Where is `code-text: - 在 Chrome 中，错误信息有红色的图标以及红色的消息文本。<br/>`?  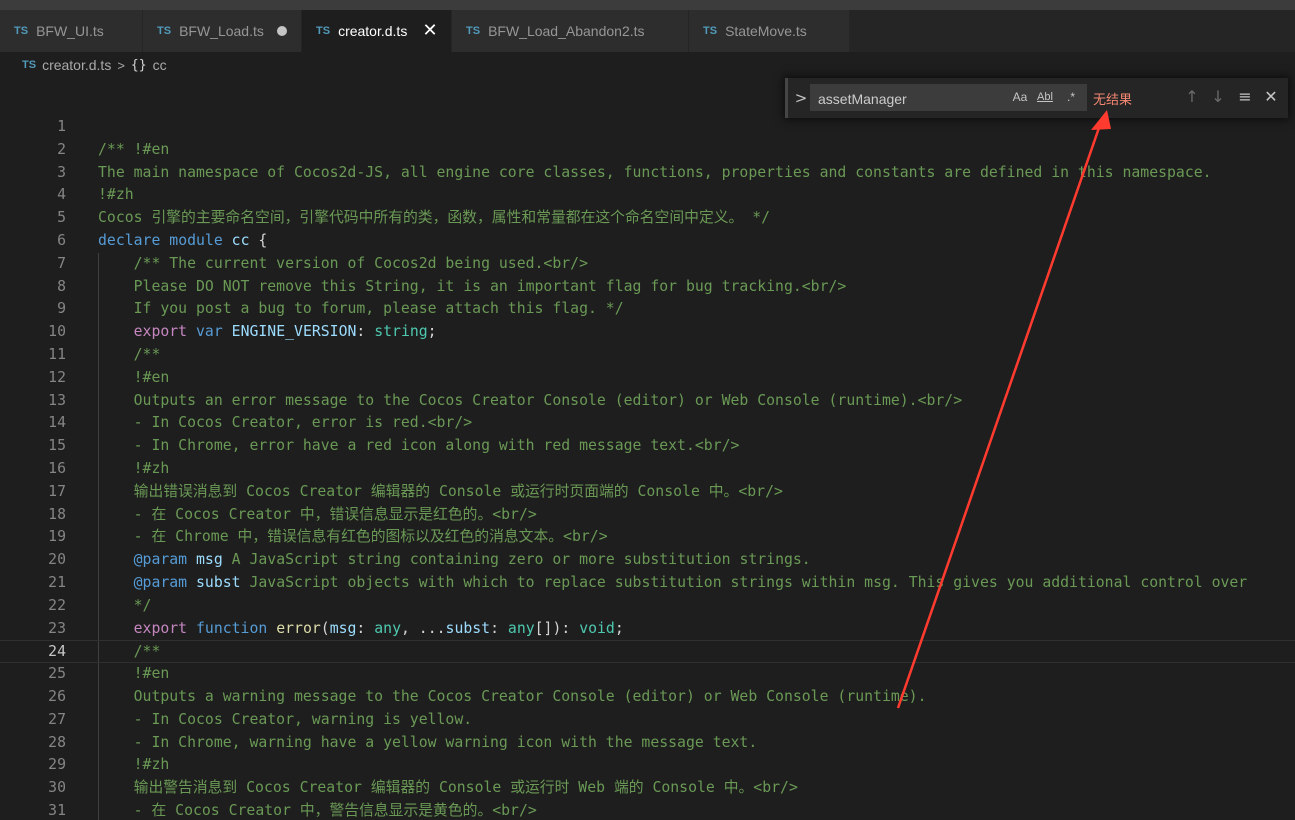
code-text: - 在 Chrome 中，错误信息有红色的图标以及红色的消息文本。<br/> is located at coordinates (353, 537).